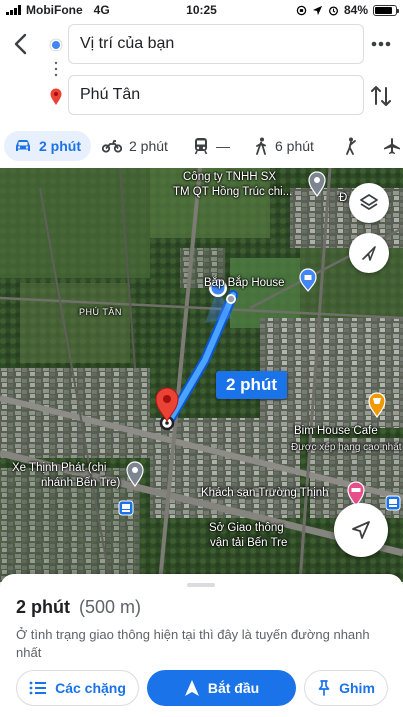 The height and width of the screenshot is (717, 403). I want to click on motorbike-icon, so click(112, 146).